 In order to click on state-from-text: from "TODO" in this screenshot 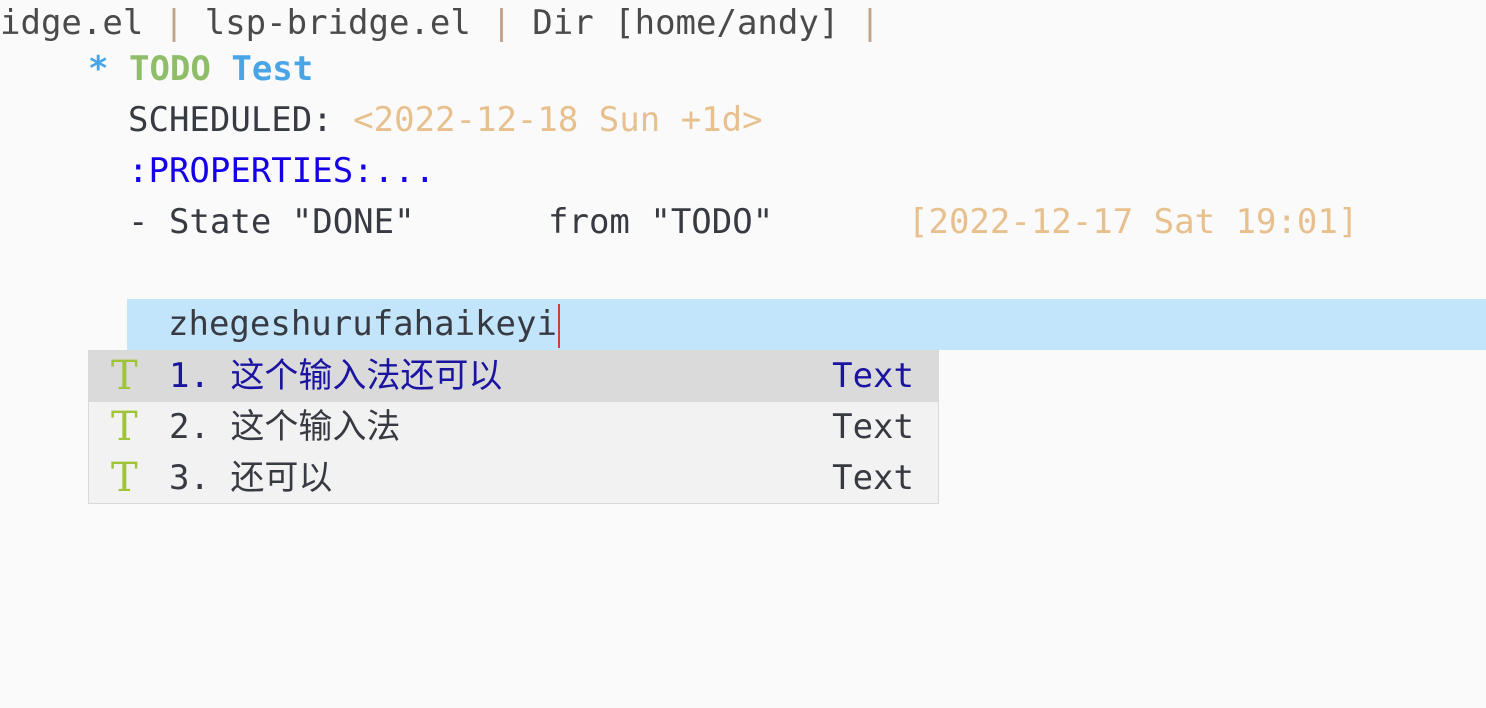, I will do `click(661, 222)`.